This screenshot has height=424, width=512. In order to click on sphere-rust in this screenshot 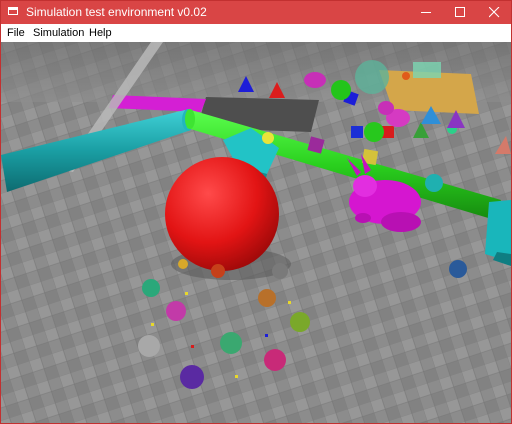, I will do `click(218, 271)`.